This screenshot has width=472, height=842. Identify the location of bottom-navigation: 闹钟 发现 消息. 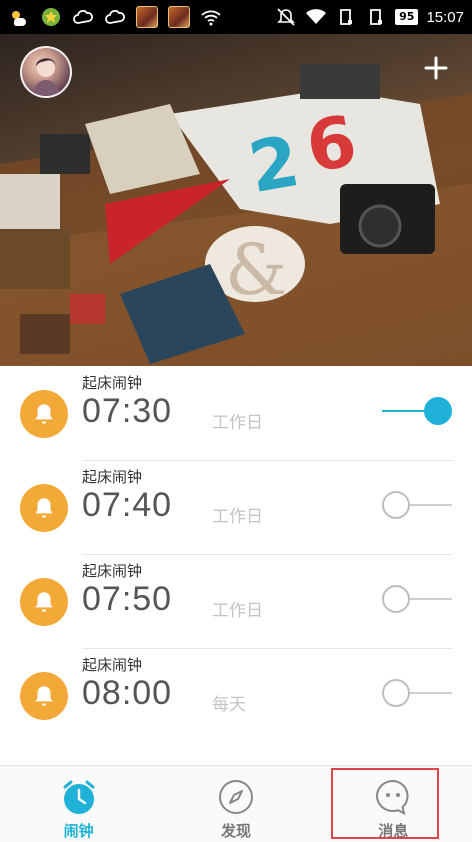
(236, 803).